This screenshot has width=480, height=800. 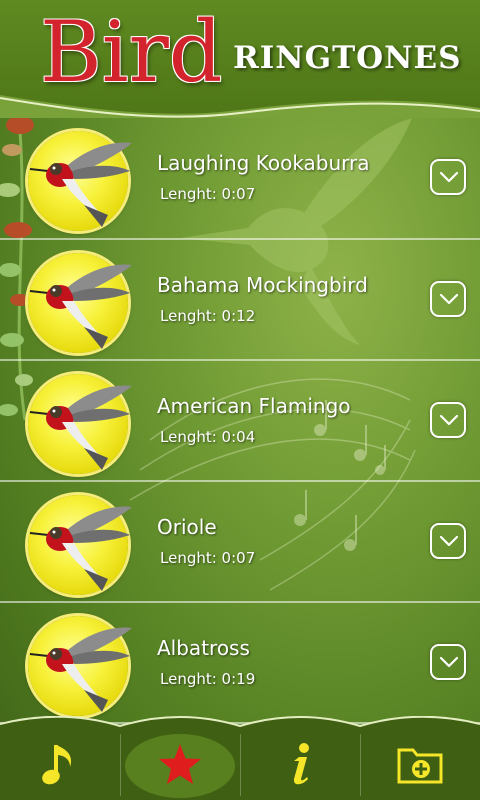 I want to click on tab-ringtones, so click(x=60, y=764).